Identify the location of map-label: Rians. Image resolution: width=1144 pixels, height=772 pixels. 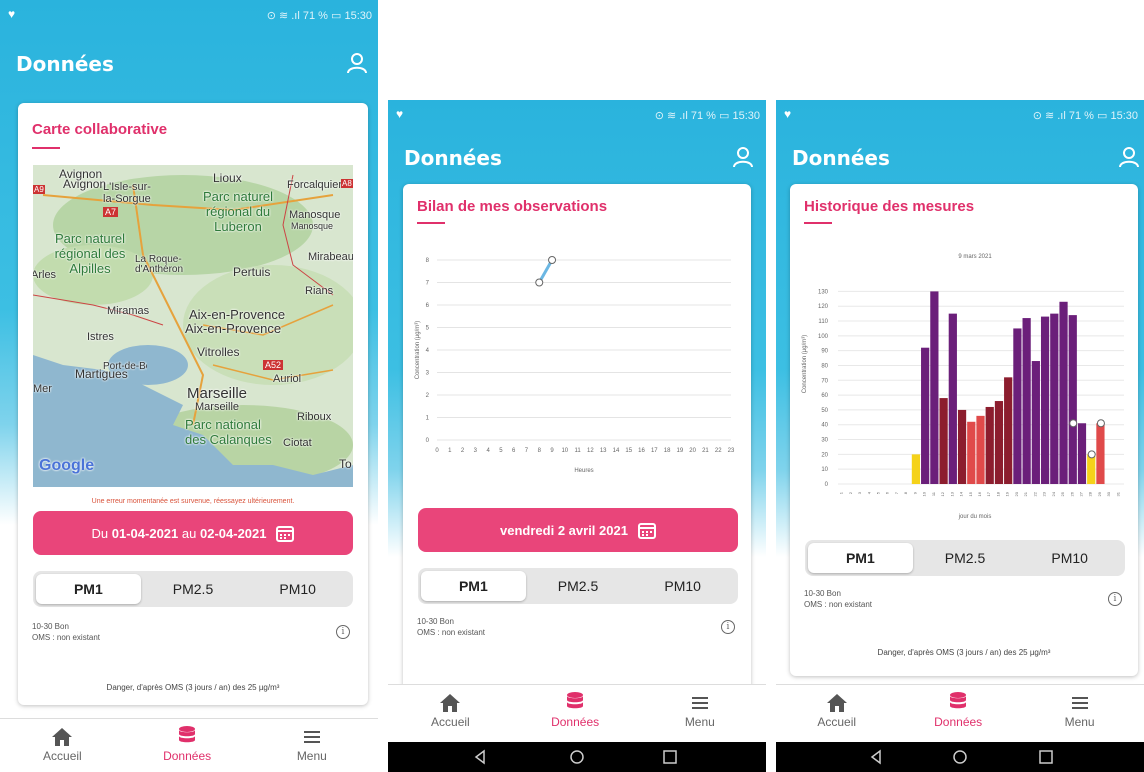
(319, 291).